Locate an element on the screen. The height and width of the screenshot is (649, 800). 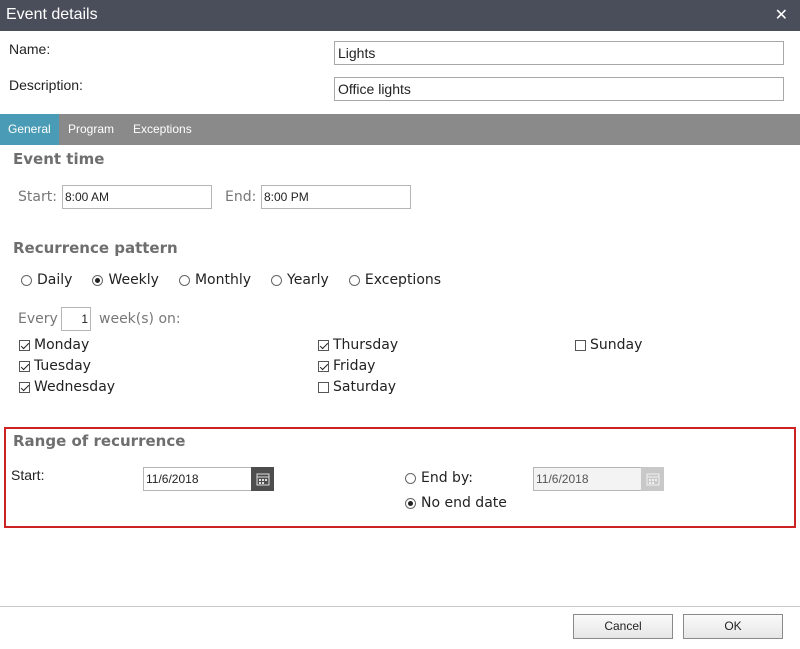
name-input is located at coordinates (559, 53).